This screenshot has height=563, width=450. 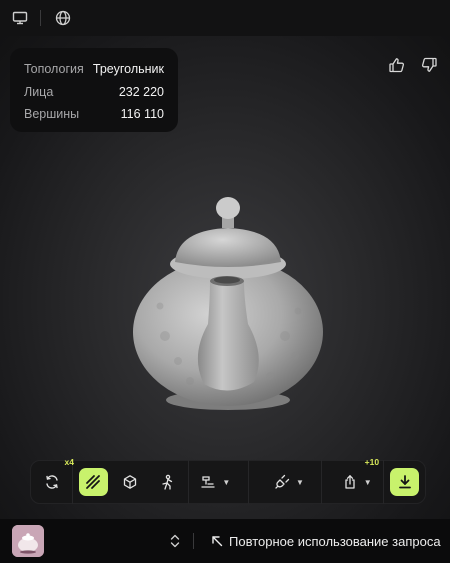 I want to click on plug-icon, so click(x=282, y=481).